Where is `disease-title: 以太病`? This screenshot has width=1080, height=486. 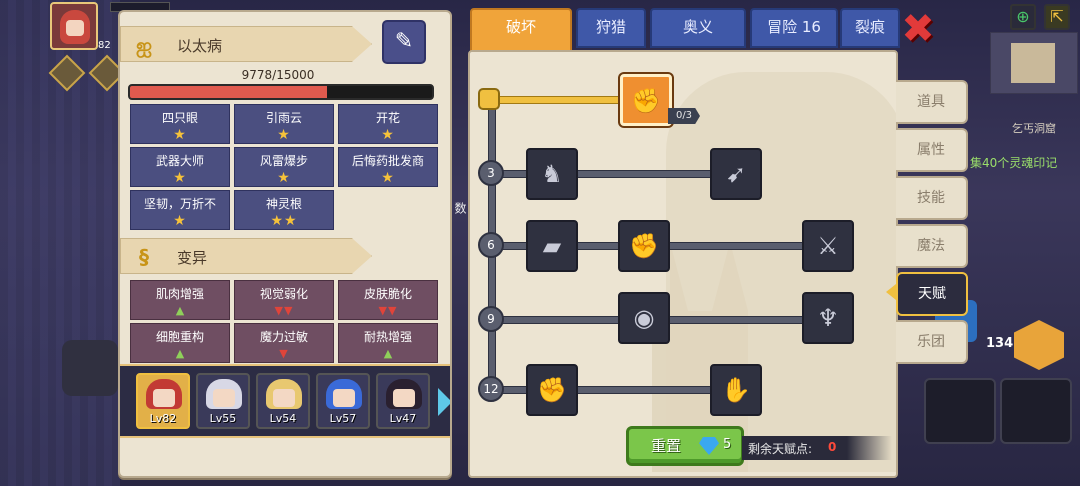 disease-title: 以太病 is located at coordinates (200, 46).